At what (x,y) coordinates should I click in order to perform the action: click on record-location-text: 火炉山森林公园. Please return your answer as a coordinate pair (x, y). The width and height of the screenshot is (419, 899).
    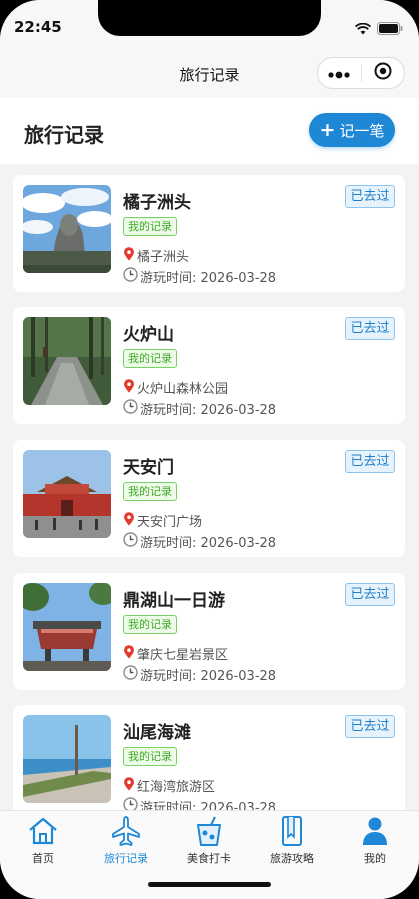
    Looking at the image, I should click on (183, 389).